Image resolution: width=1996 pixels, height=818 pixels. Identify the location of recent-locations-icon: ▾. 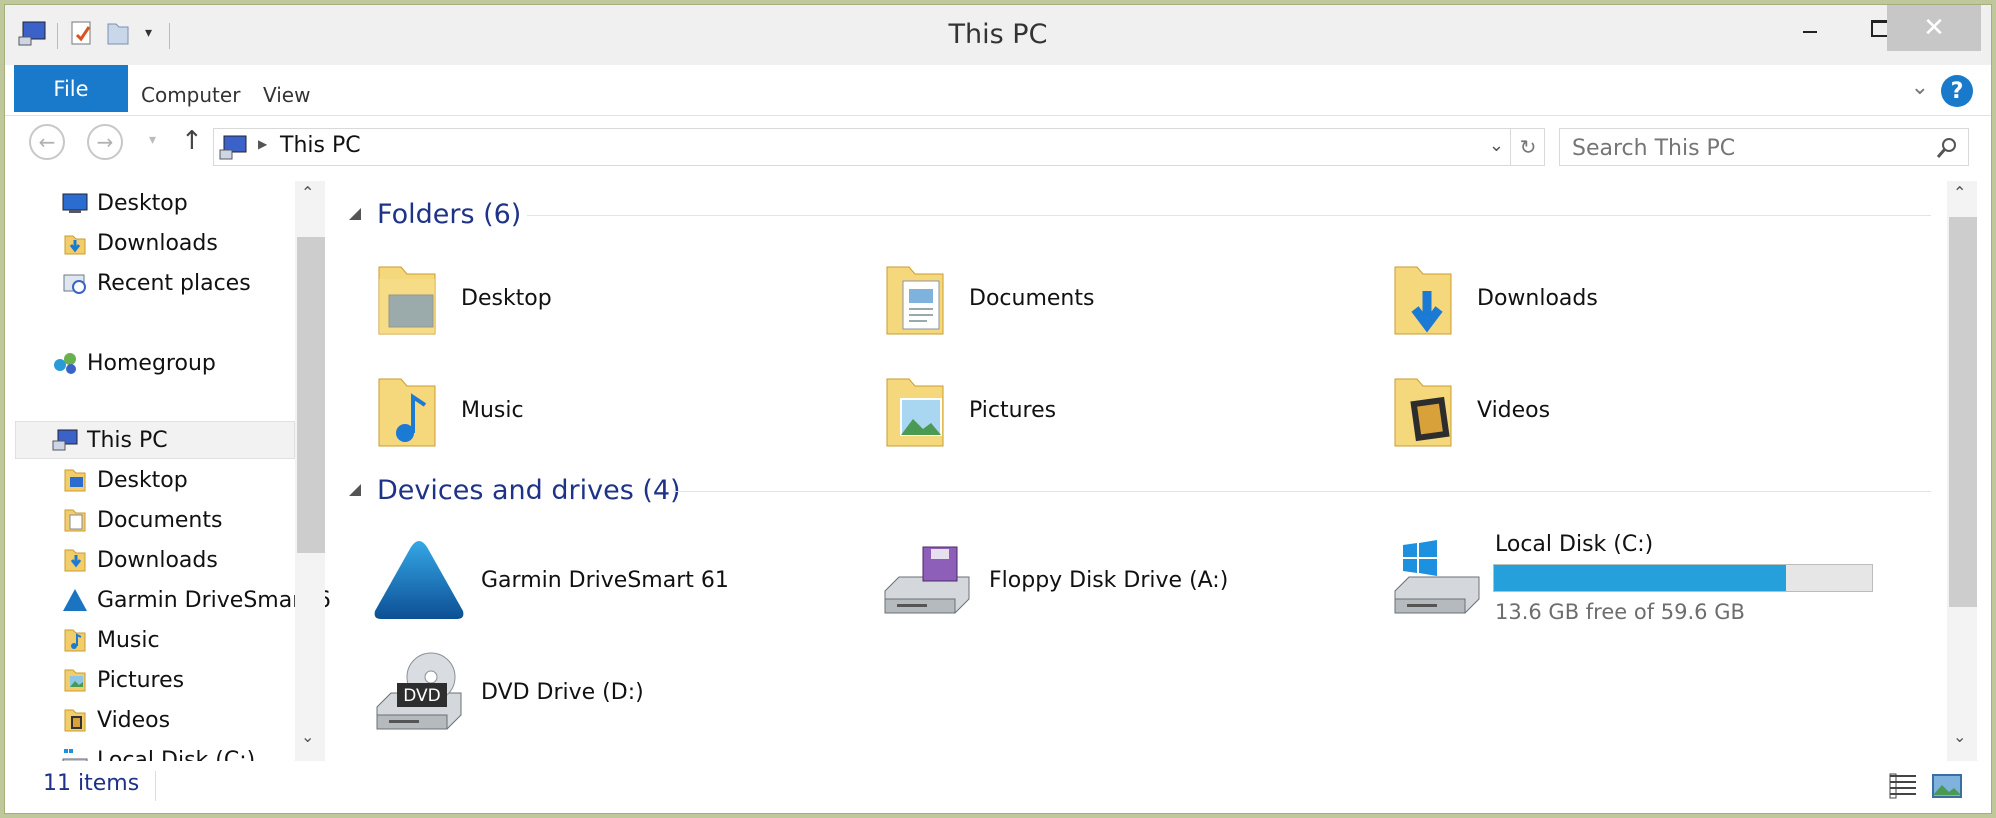
(152, 140).